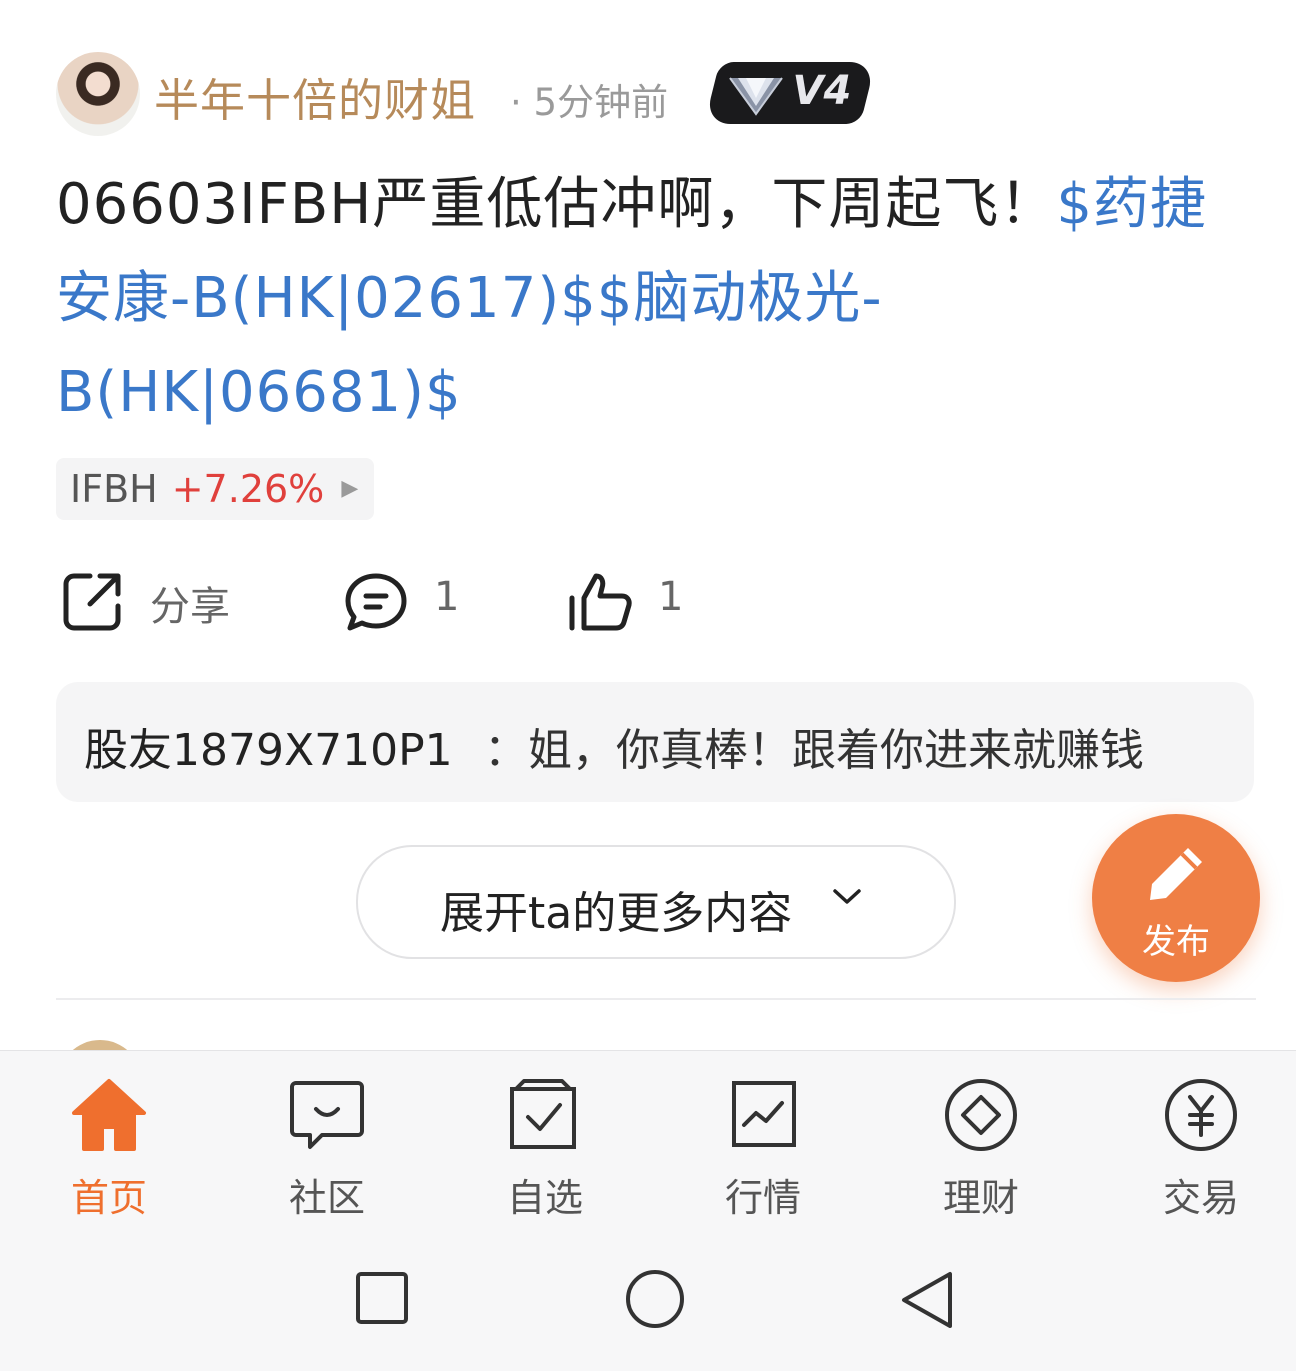 Image resolution: width=1296 pixels, height=1371 pixels. I want to click on home-circle-icon, so click(655, 1299).